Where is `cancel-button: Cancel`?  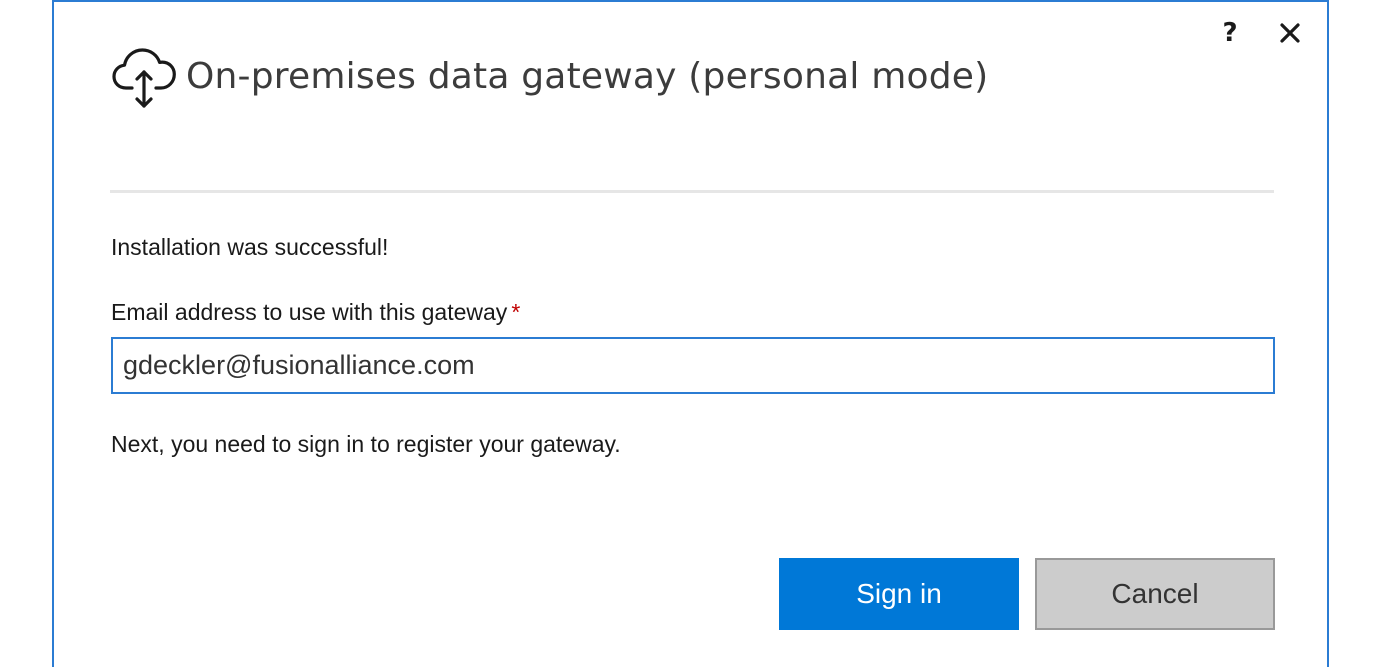
cancel-button: Cancel is located at coordinates (1155, 594).